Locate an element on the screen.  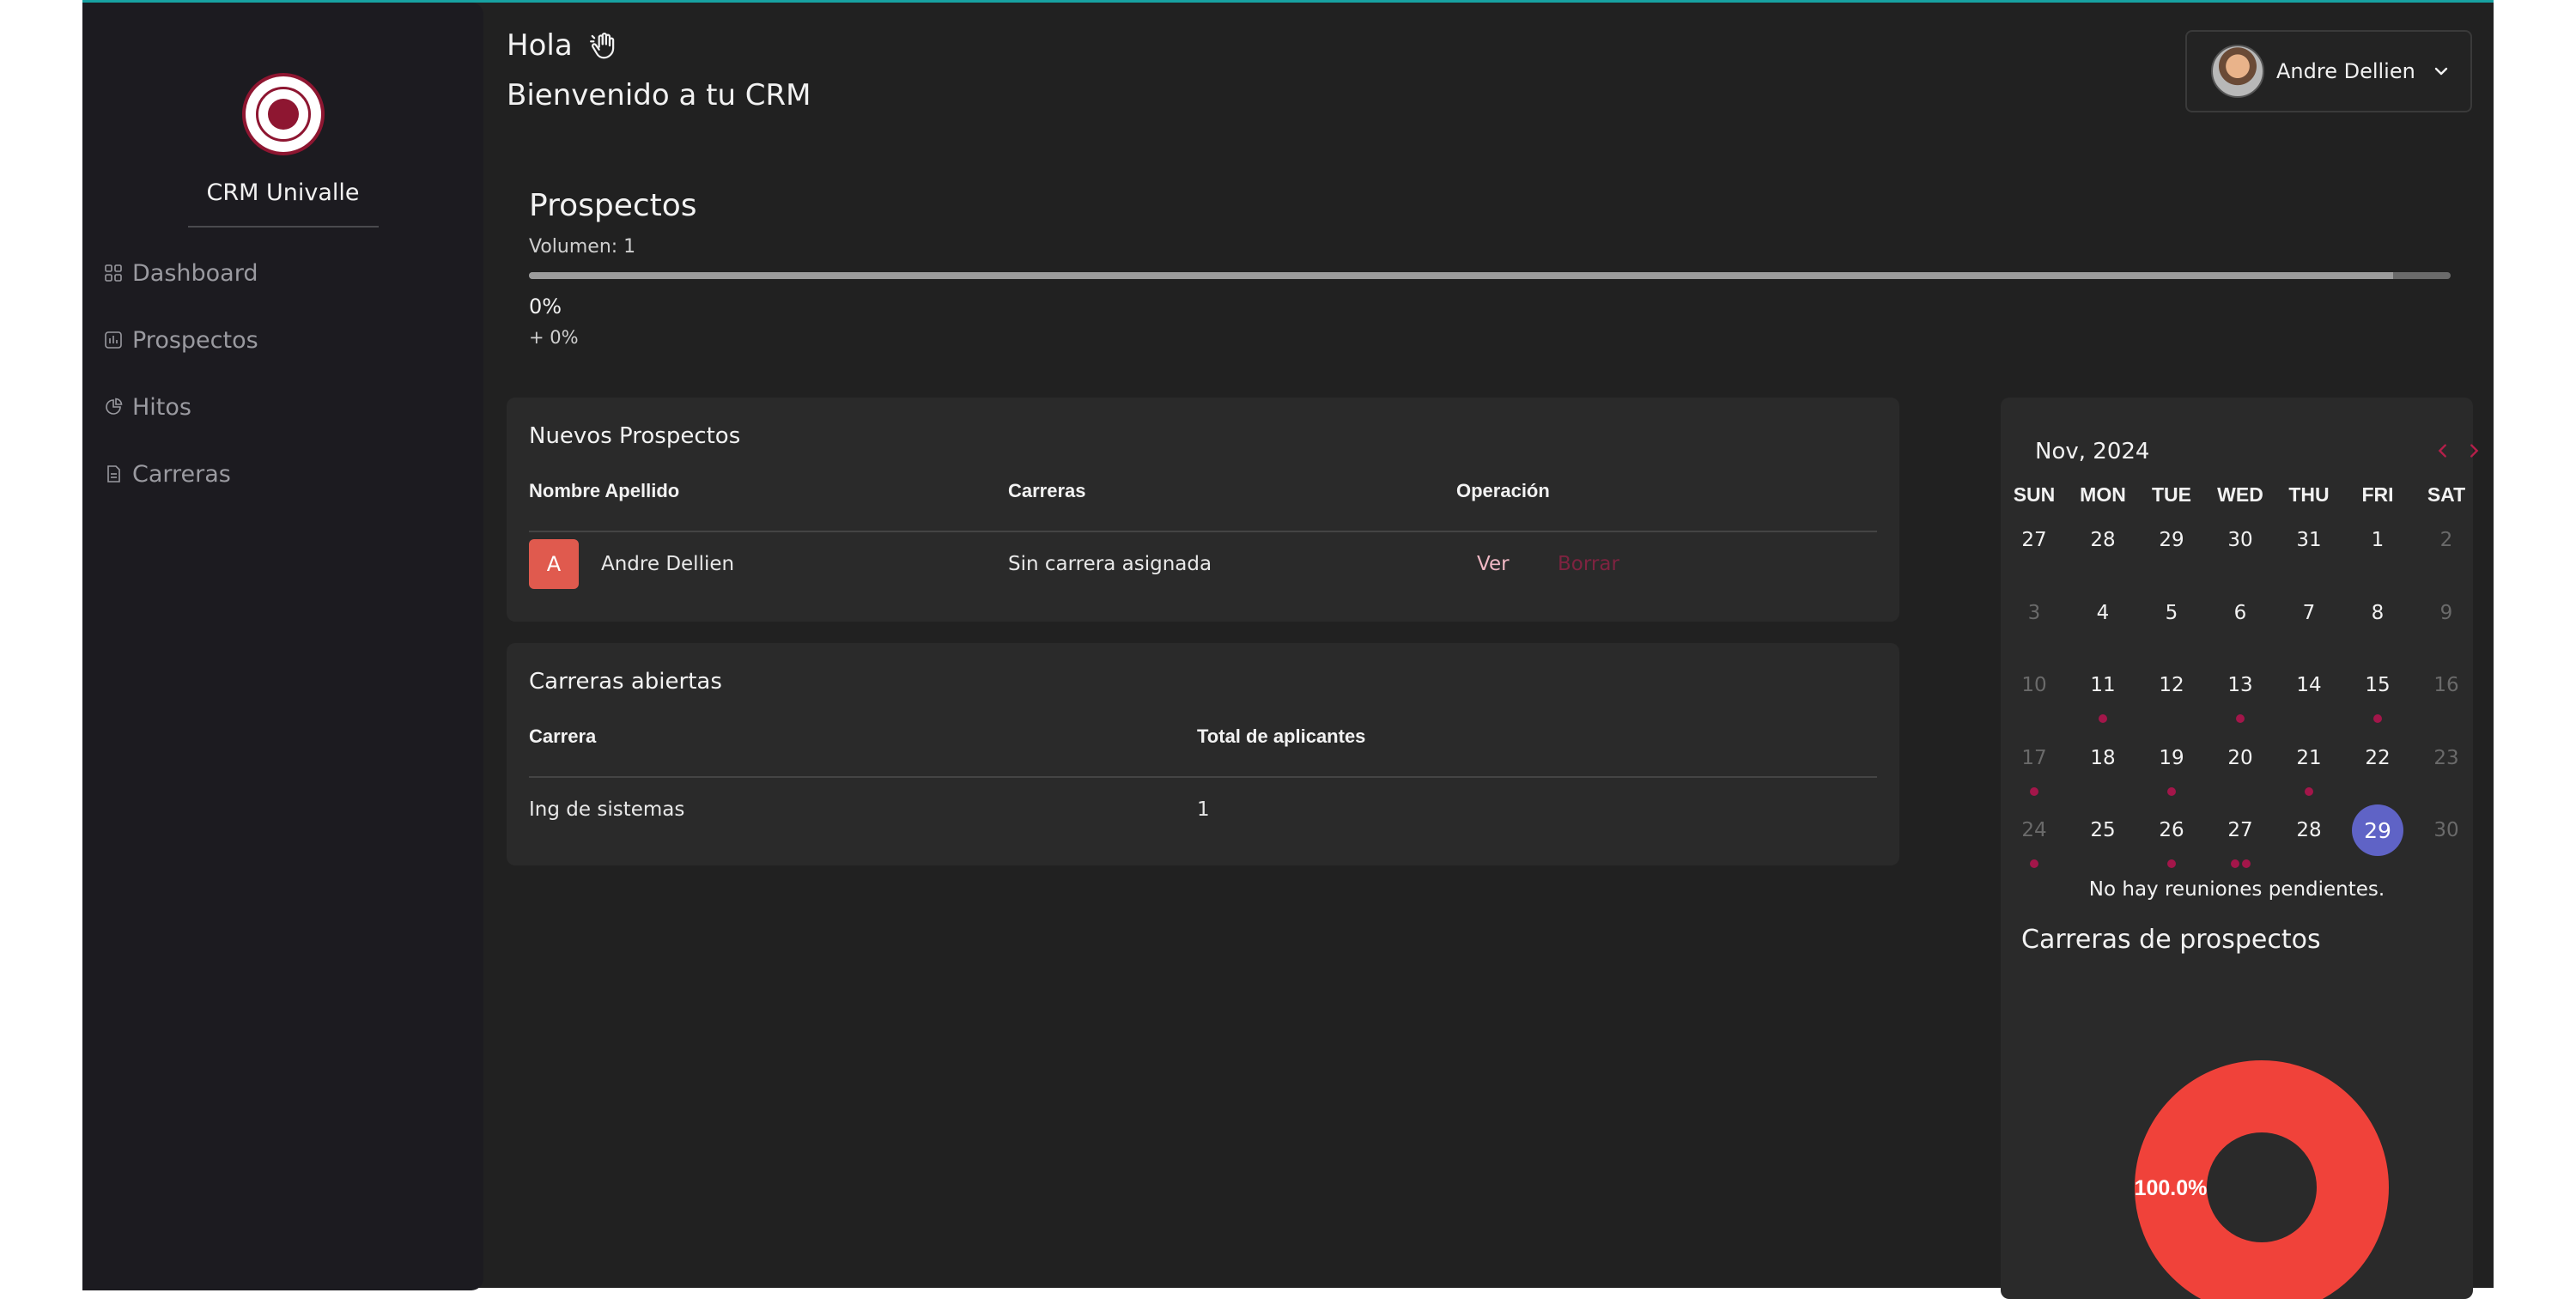
sidebar-item-prospectos: Prospectos is located at coordinates (180, 340).